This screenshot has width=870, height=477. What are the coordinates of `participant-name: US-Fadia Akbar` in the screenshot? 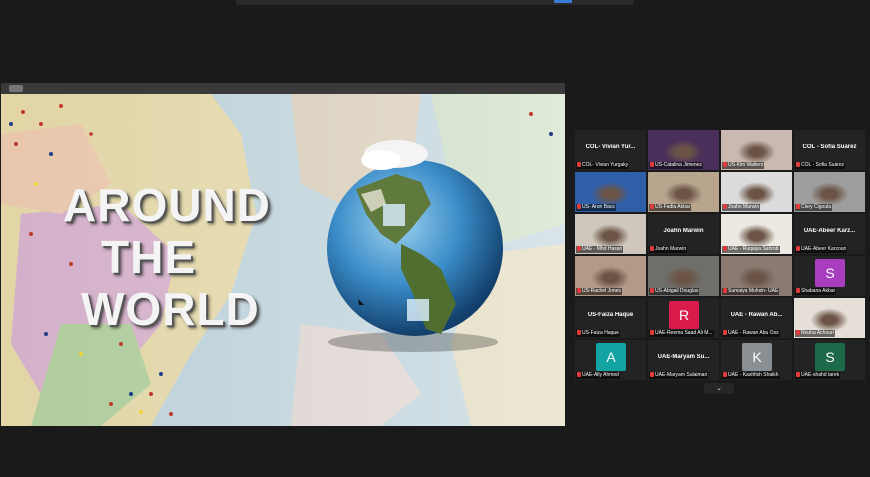 It's located at (673, 207).